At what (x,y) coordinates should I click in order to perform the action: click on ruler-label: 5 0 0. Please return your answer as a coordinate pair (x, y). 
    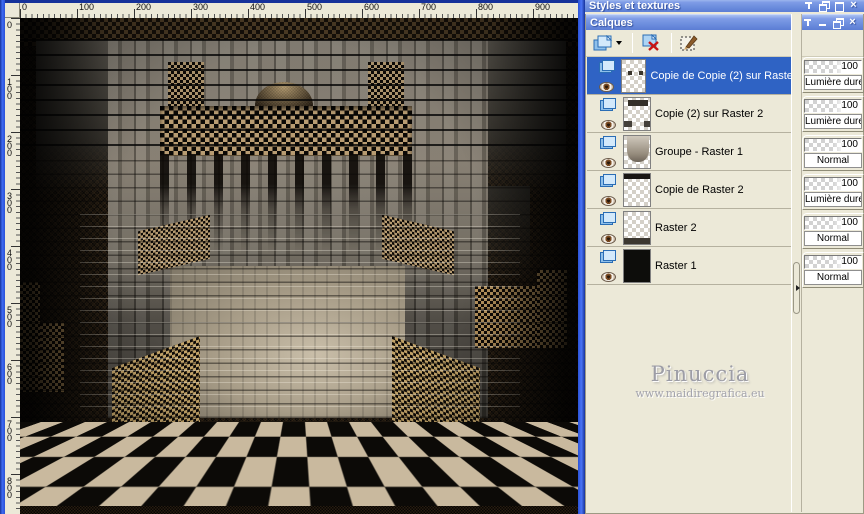
    Looking at the image, I should click on (10, 317).